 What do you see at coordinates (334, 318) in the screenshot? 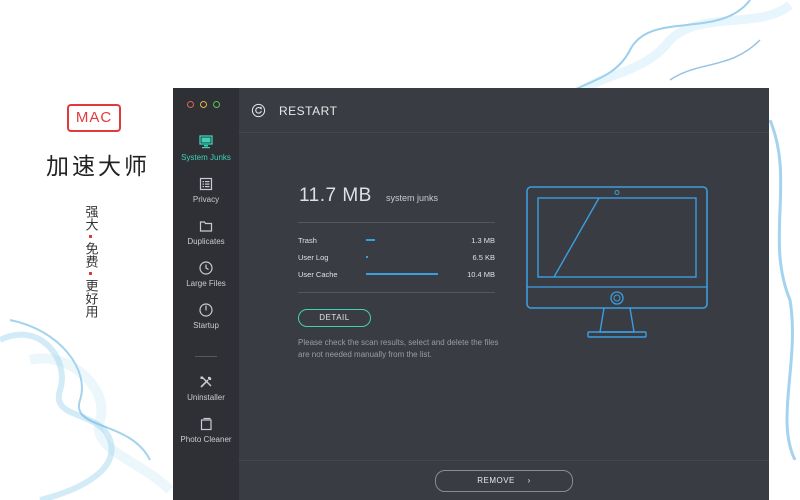
I see `detail-button: DETAIL` at bounding box center [334, 318].